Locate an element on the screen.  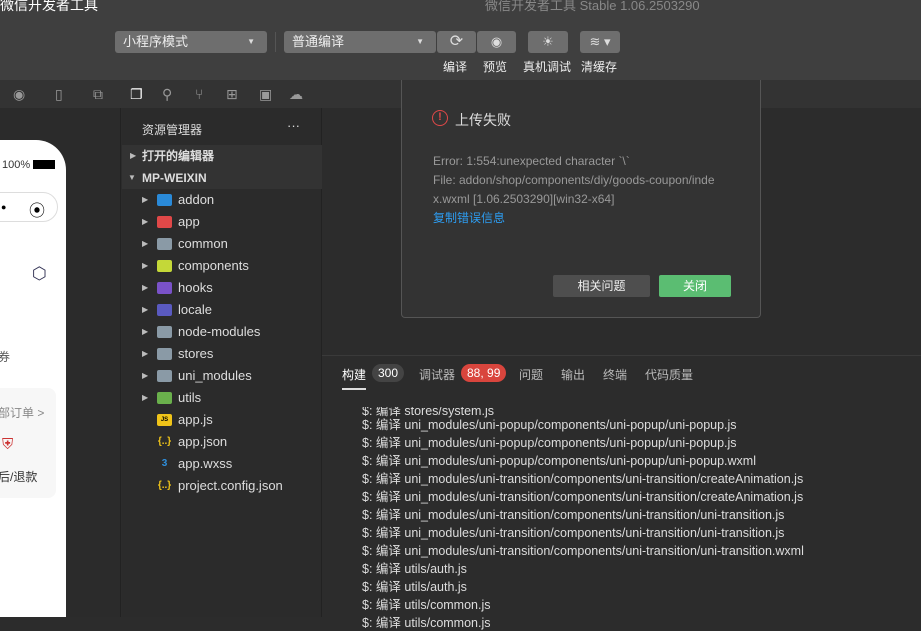
more-icon: ··· is located at coordinates (293, 125).